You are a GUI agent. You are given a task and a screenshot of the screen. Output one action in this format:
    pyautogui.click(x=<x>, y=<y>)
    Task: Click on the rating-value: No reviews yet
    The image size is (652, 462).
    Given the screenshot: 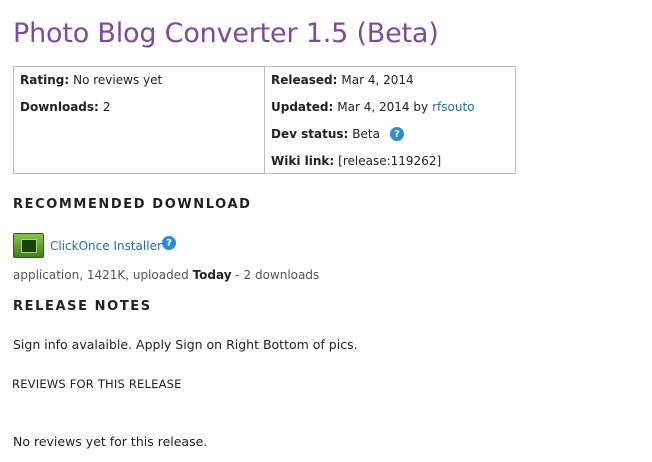 What is the action you would take?
    pyautogui.click(x=118, y=80)
    